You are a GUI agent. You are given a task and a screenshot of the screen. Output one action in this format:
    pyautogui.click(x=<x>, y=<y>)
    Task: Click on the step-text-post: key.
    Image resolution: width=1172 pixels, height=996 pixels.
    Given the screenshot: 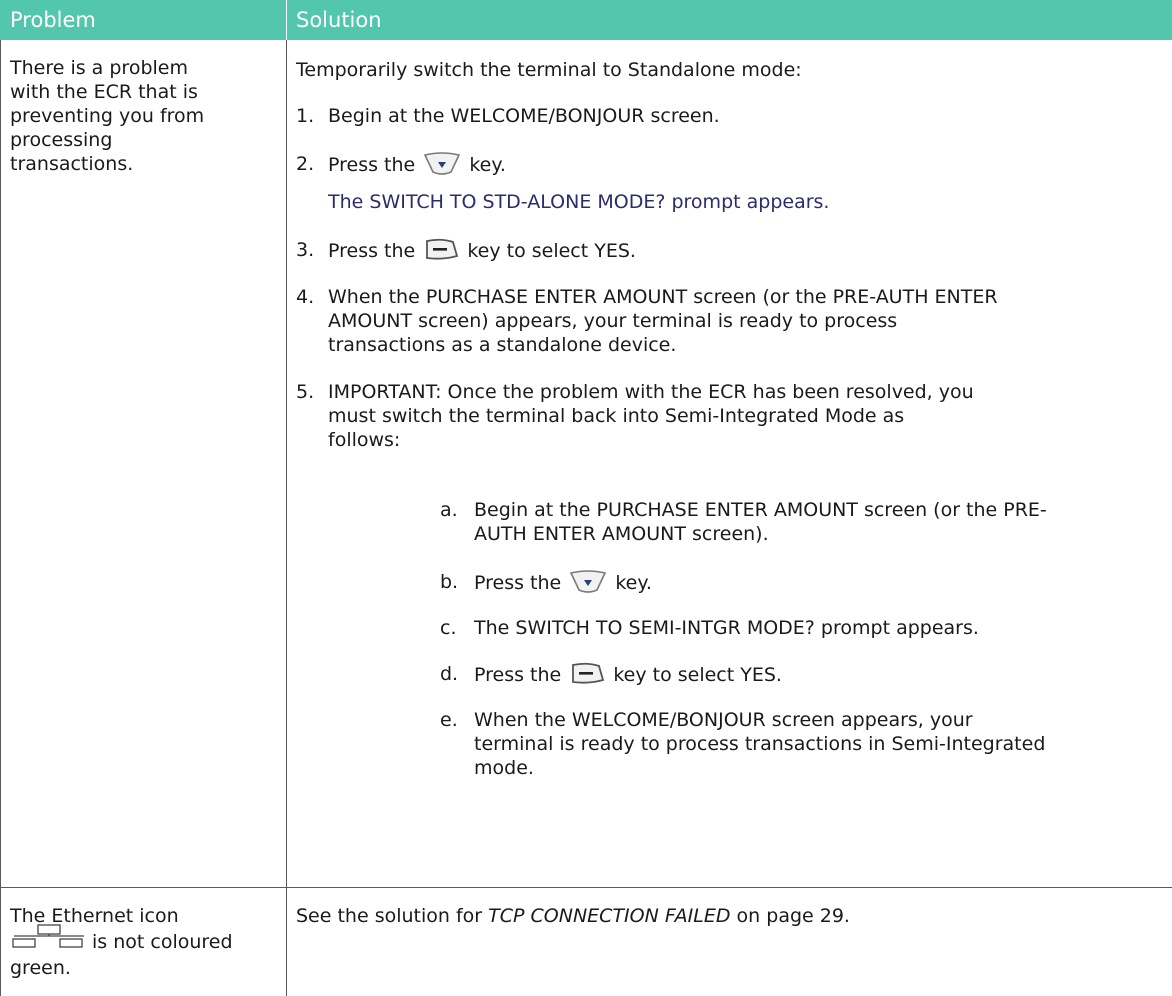 What is the action you would take?
    pyautogui.click(x=487, y=165)
    